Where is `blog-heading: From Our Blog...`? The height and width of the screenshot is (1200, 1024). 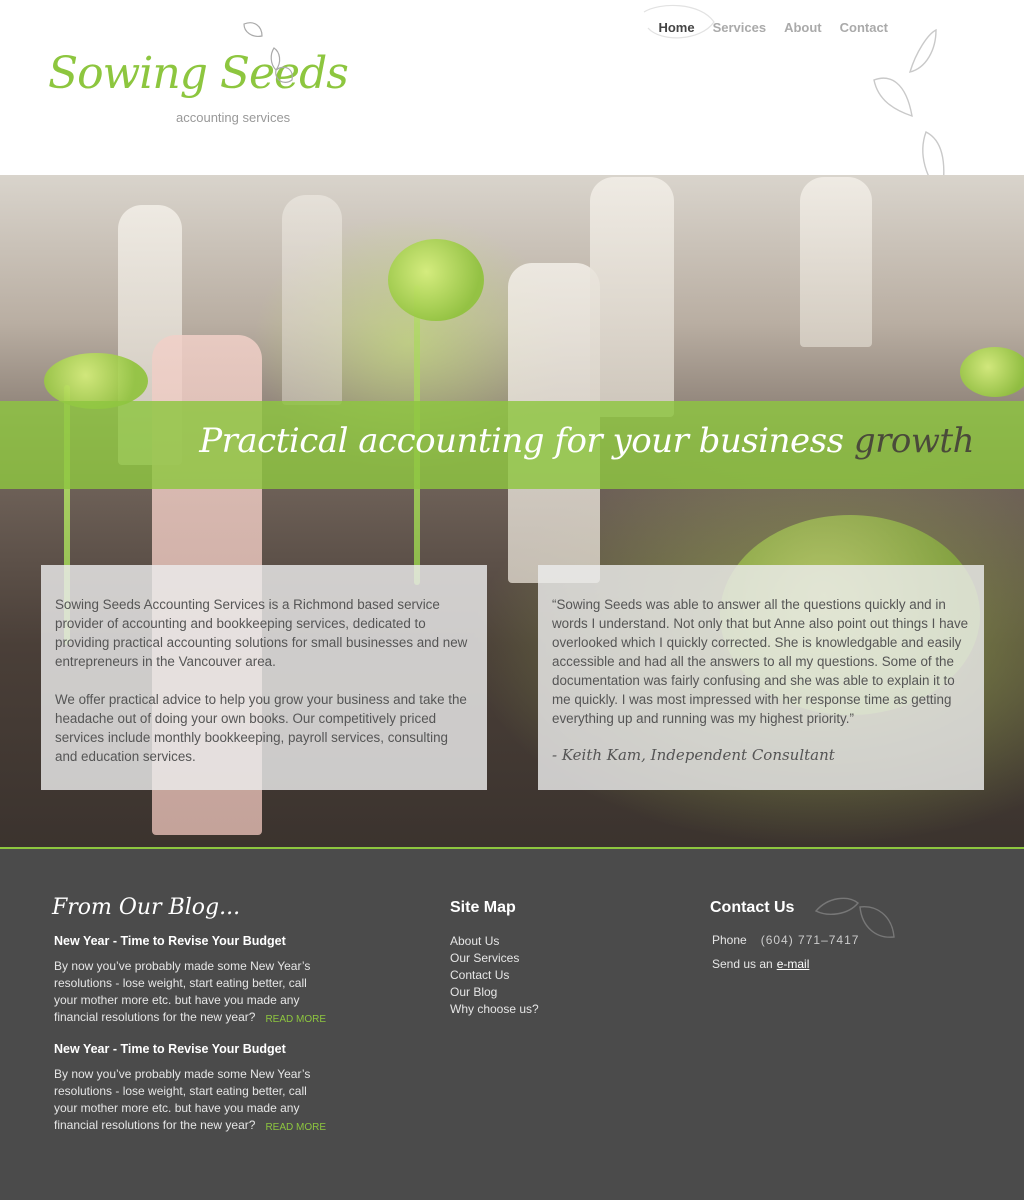 blog-heading: From Our Blog... is located at coordinates (146, 907).